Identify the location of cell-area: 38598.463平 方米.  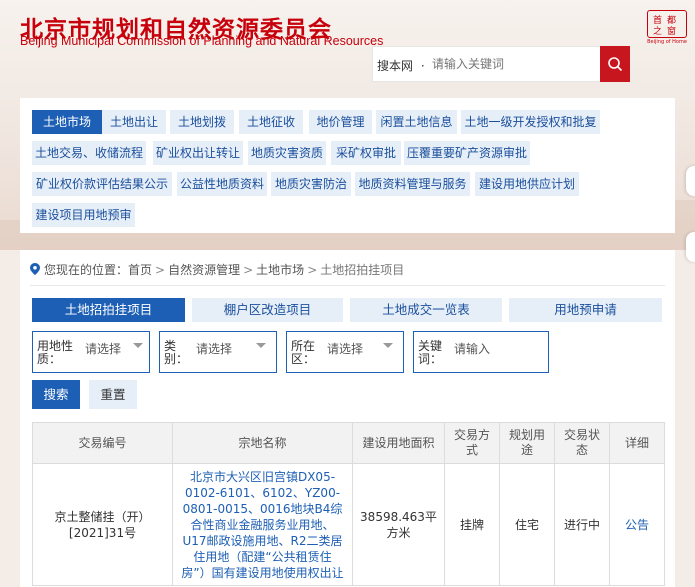
(398, 524).